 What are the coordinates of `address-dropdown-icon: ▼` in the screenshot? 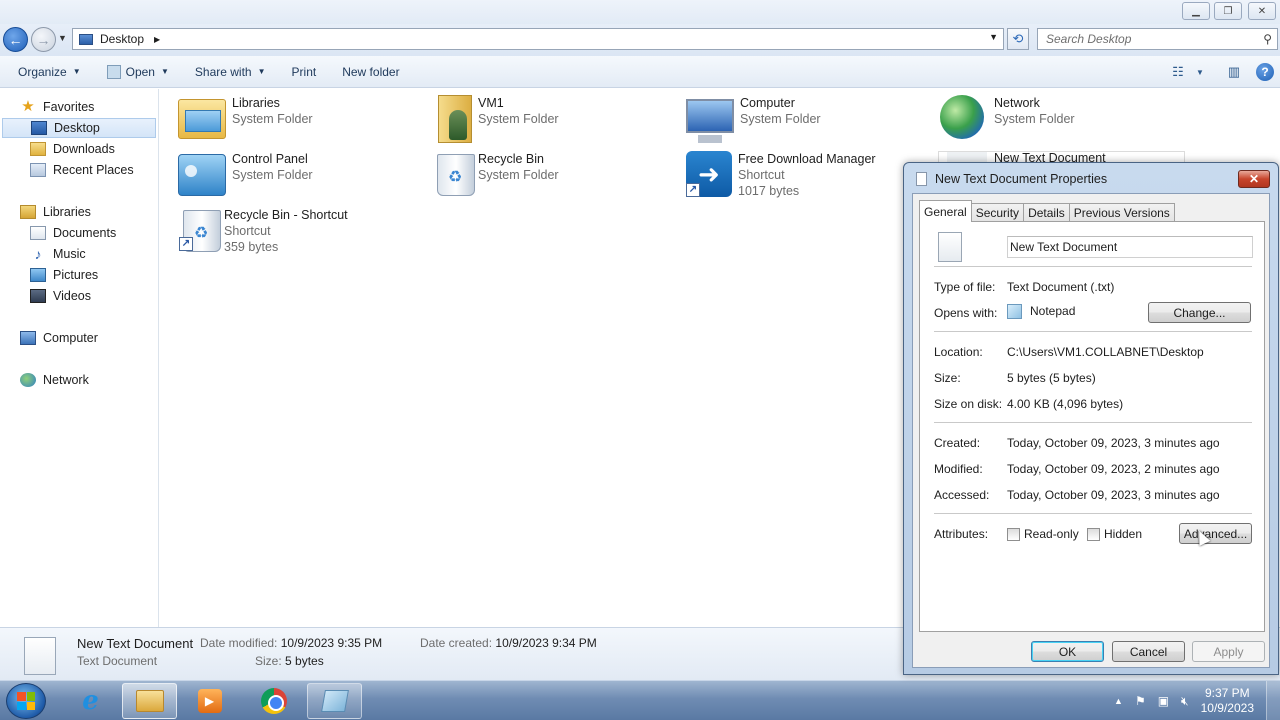 It's located at (993, 37).